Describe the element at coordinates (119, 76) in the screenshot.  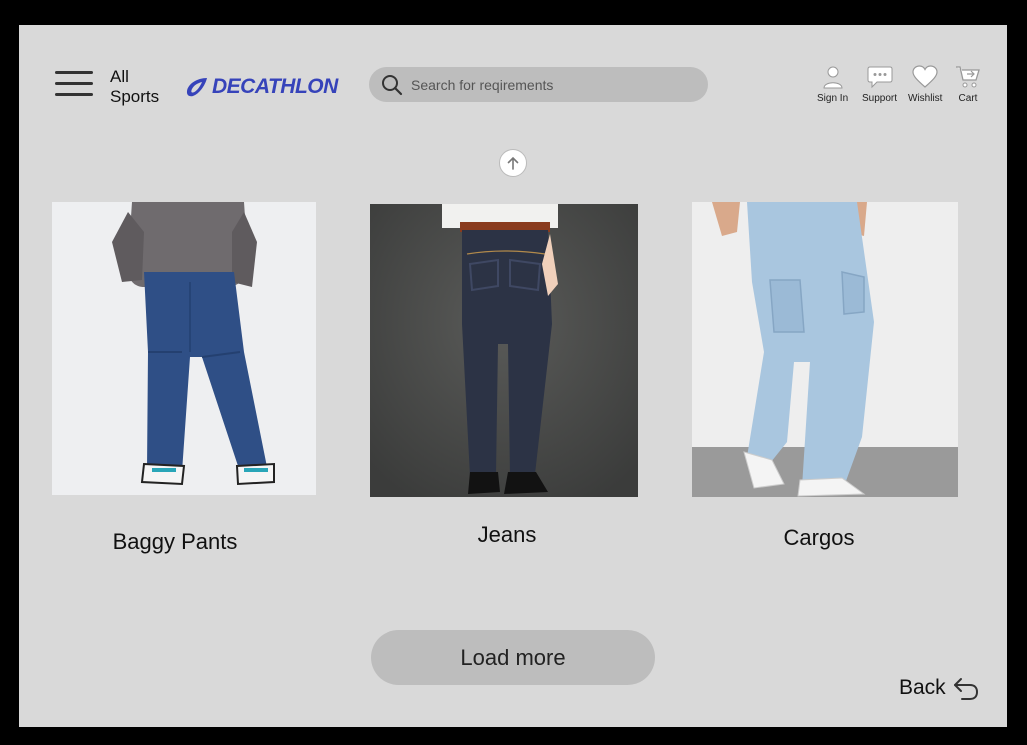
I see `all-sports-label-line1: All` at that location.